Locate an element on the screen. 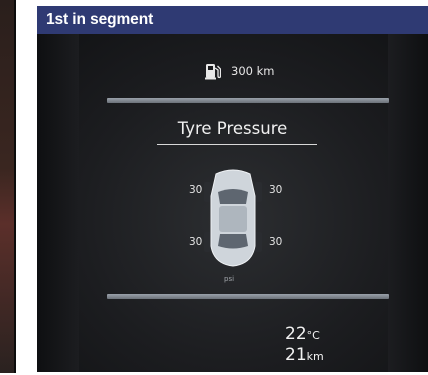 This screenshot has width=428, height=375. tyre-front-right-pressure: 30 is located at coordinates (276, 190).